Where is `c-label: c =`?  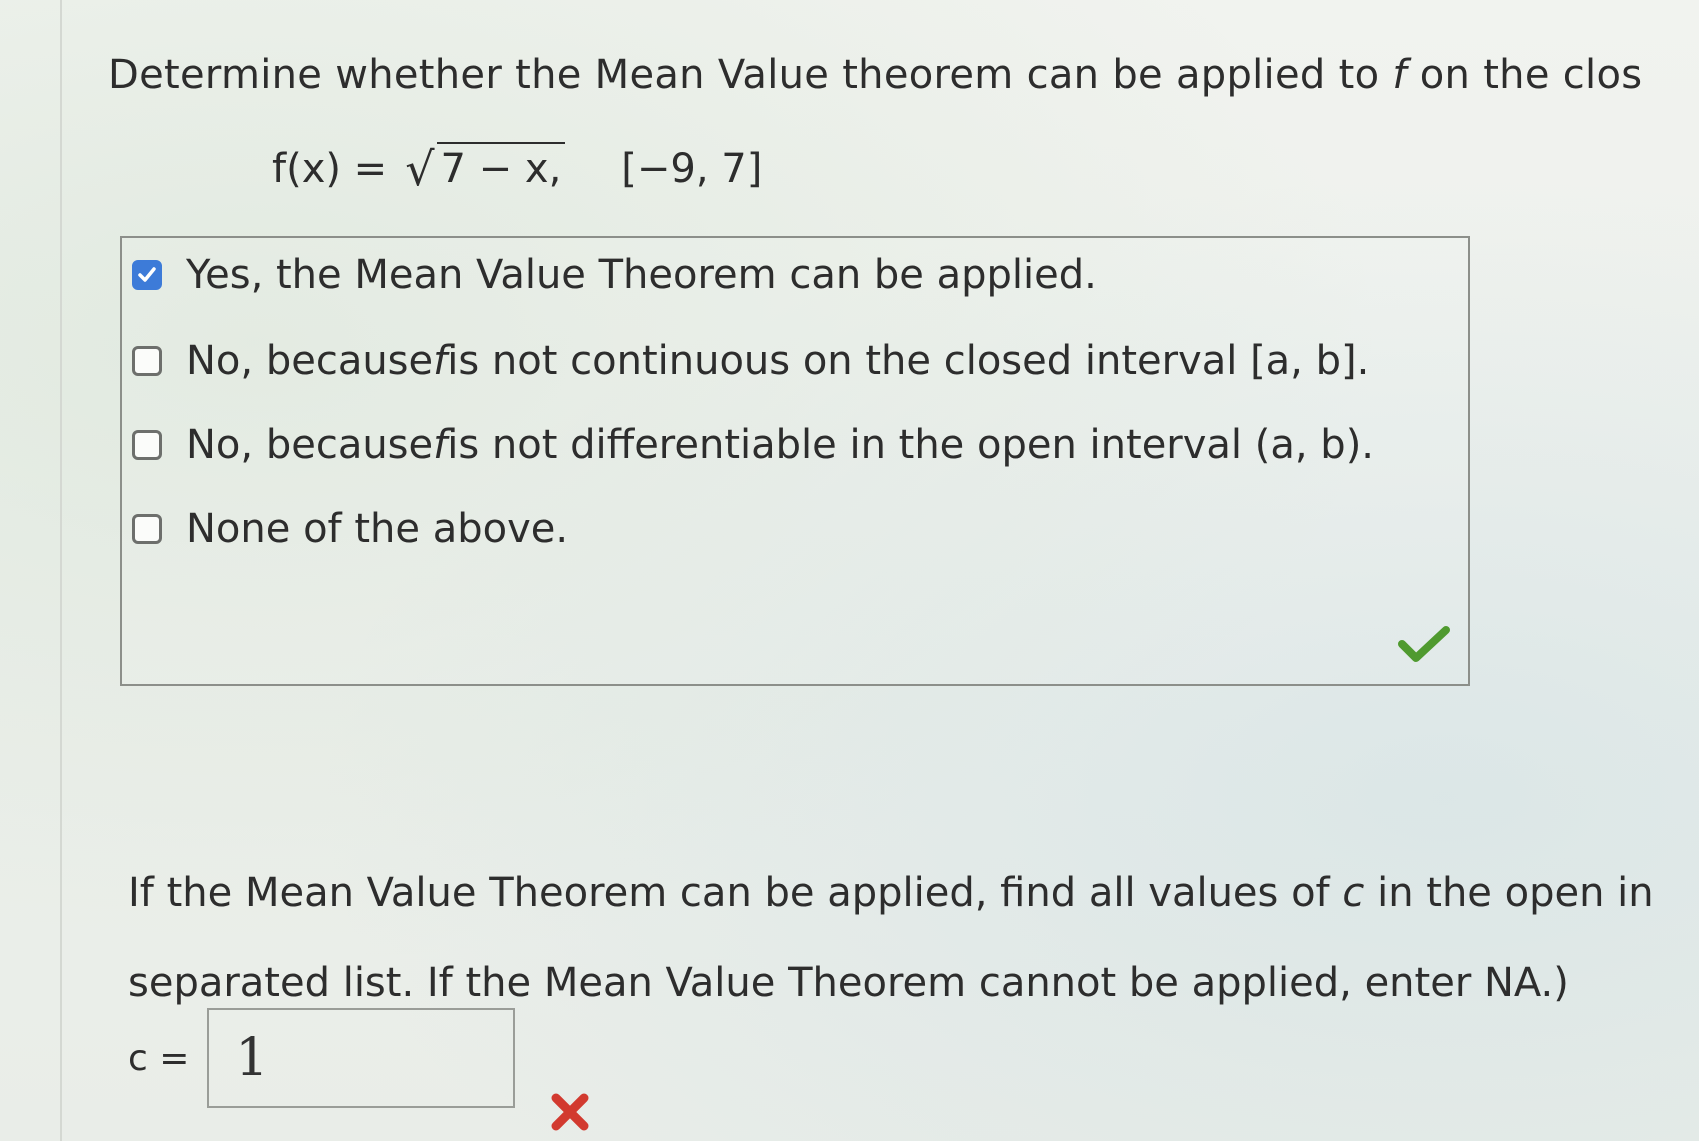 c-label: c = is located at coordinates (159, 1058).